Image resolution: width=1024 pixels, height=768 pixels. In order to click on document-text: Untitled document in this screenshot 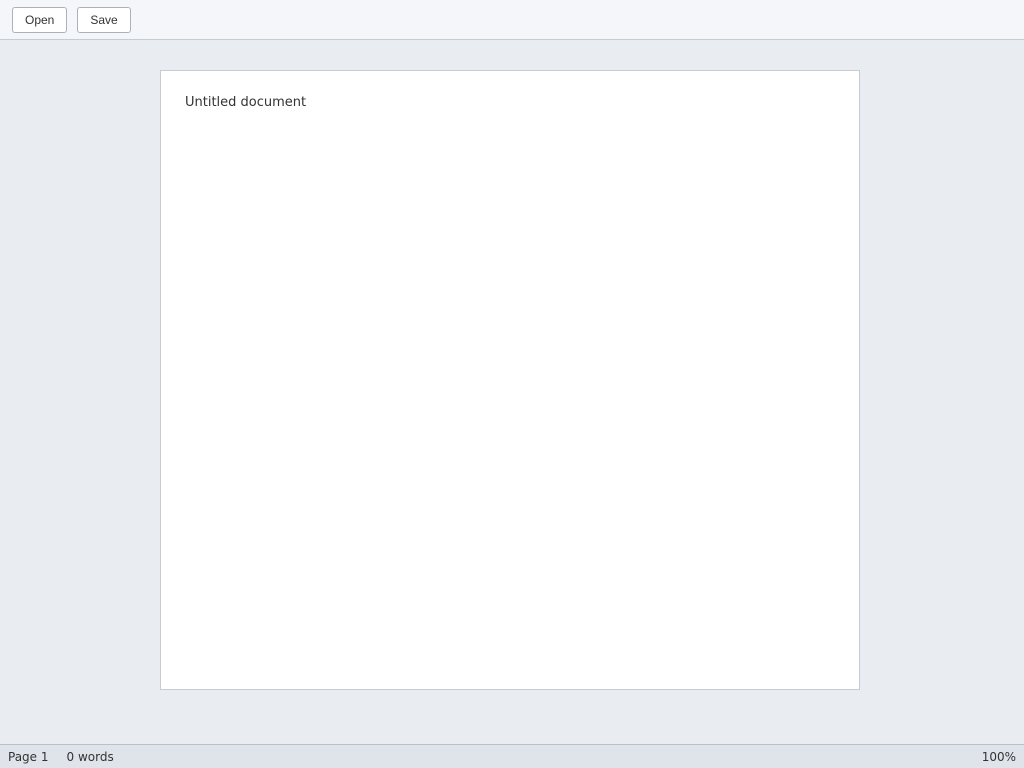, I will do `click(246, 102)`.